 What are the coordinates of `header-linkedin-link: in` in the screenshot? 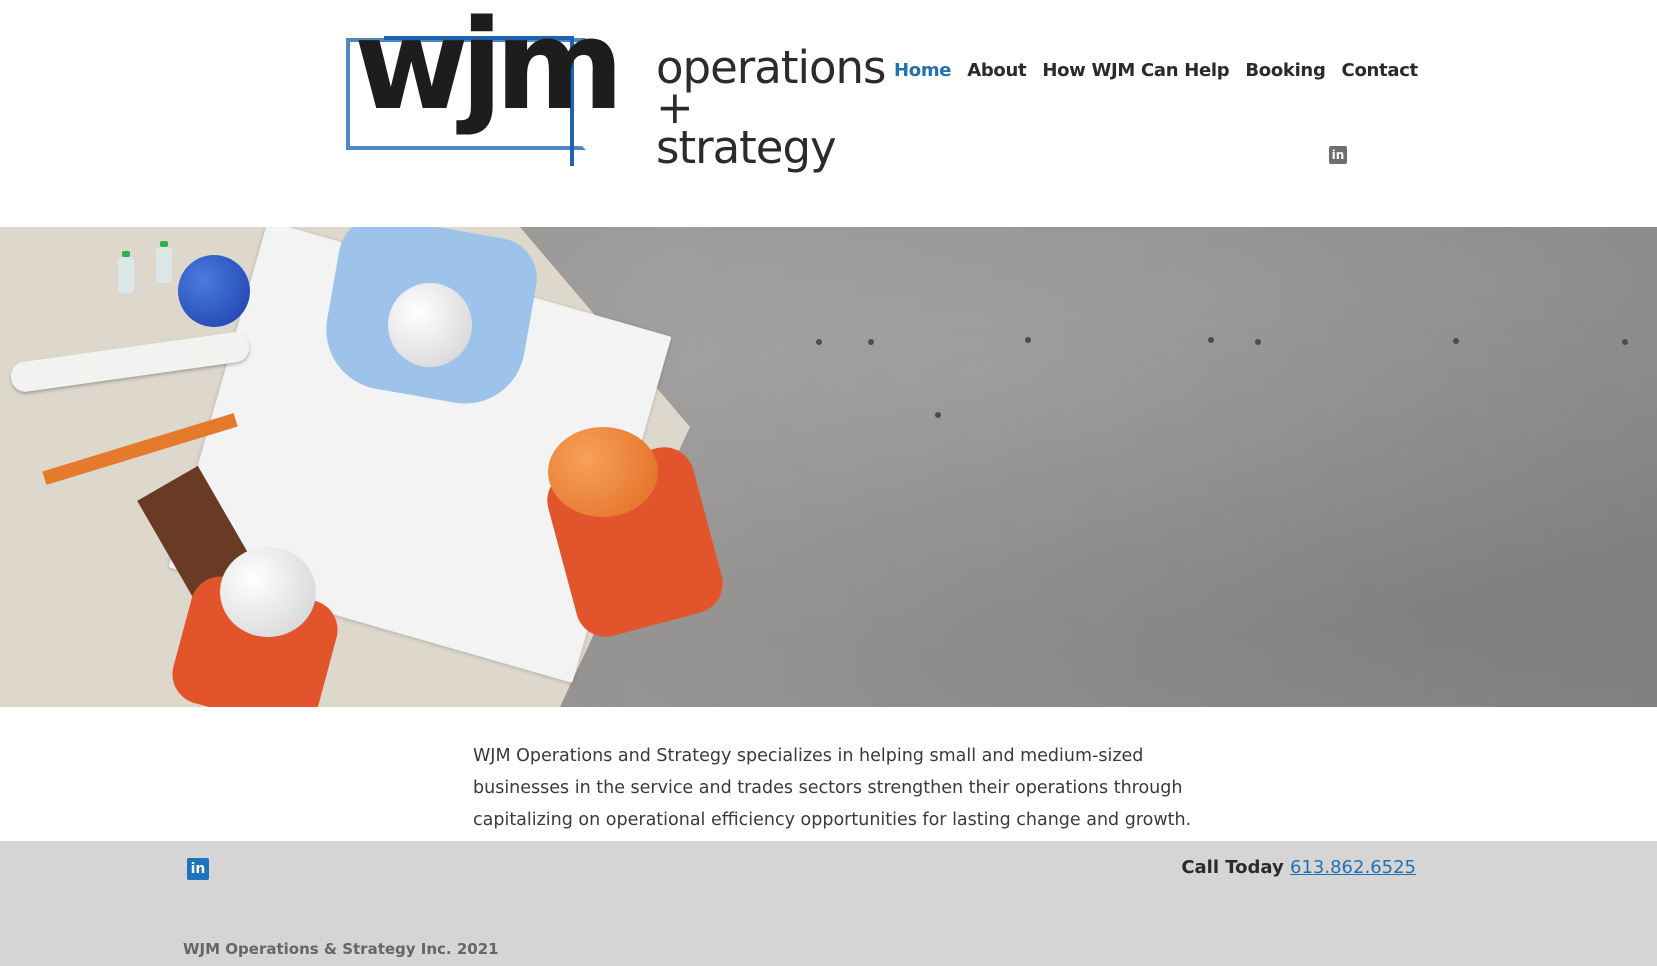 It's located at (1338, 157).